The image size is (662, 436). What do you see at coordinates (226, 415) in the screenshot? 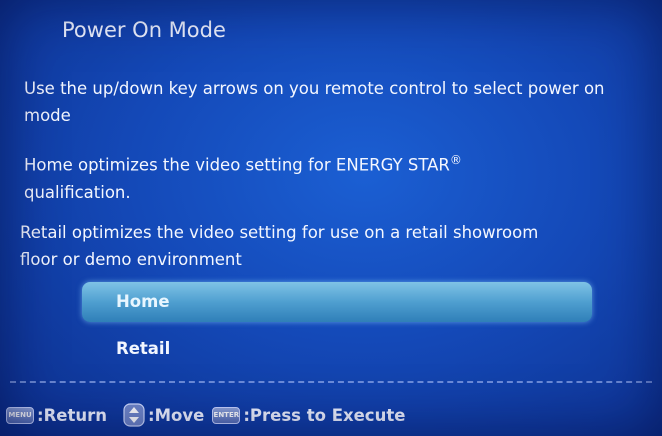
I see `enter-key-icon: ENTER` at bounding box center [226, 415].